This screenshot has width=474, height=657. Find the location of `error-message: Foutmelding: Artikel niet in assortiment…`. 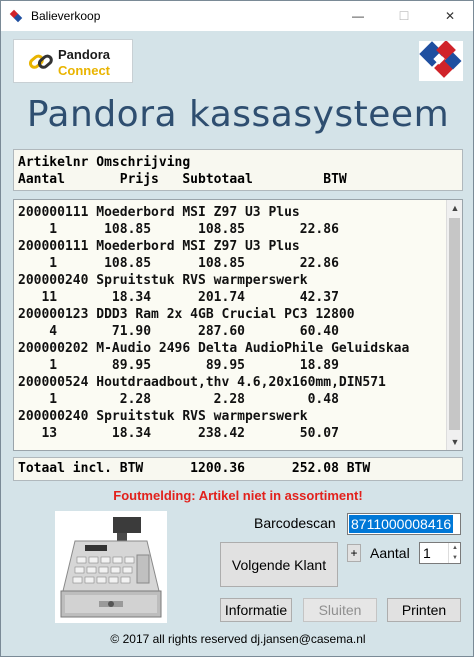

error-message: Foutmelding: Artikel niet in assortiment… is located at coordinates (238, 495).